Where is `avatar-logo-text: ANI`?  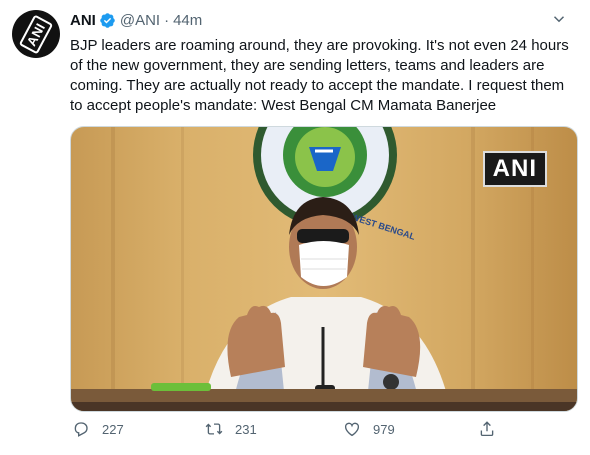 avatar-logo-text: ANI is located at coordinates (36, 34).